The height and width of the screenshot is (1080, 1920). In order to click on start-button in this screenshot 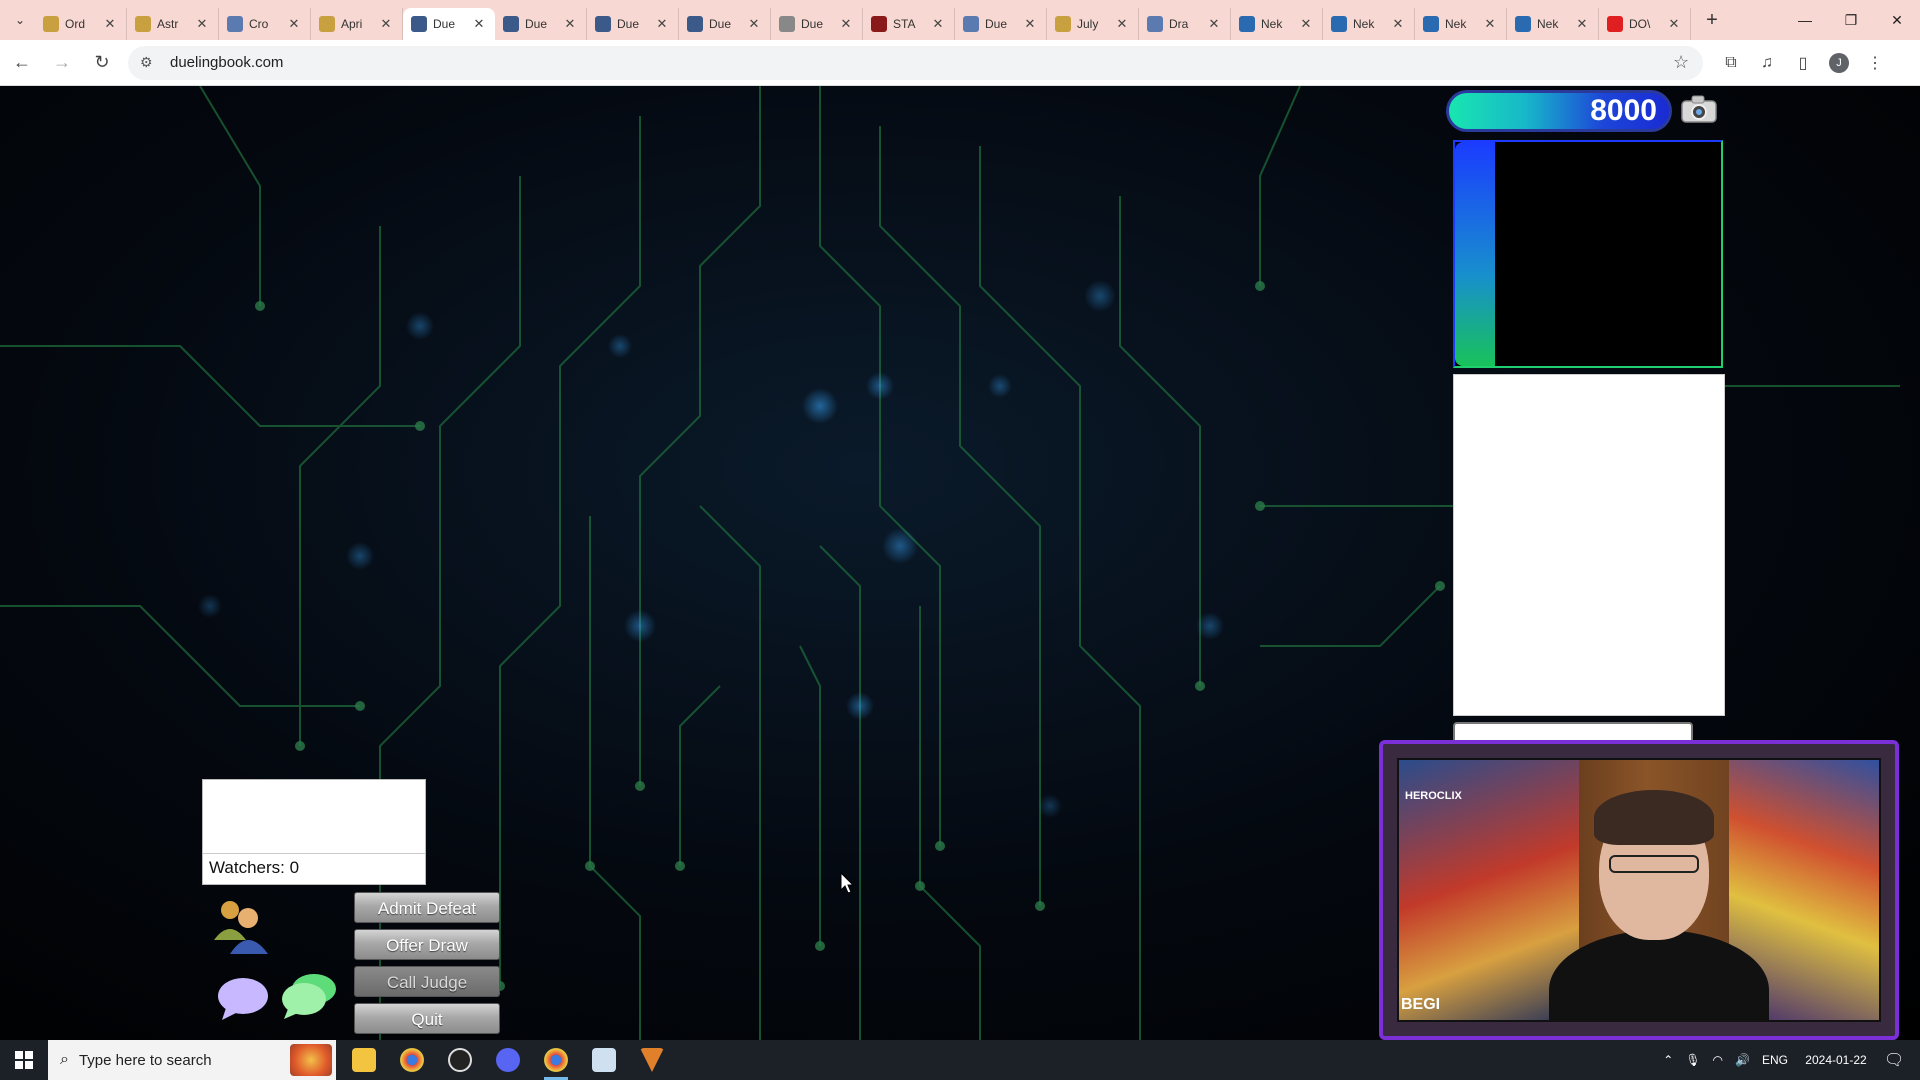, I will do `click(24, 1060)`.